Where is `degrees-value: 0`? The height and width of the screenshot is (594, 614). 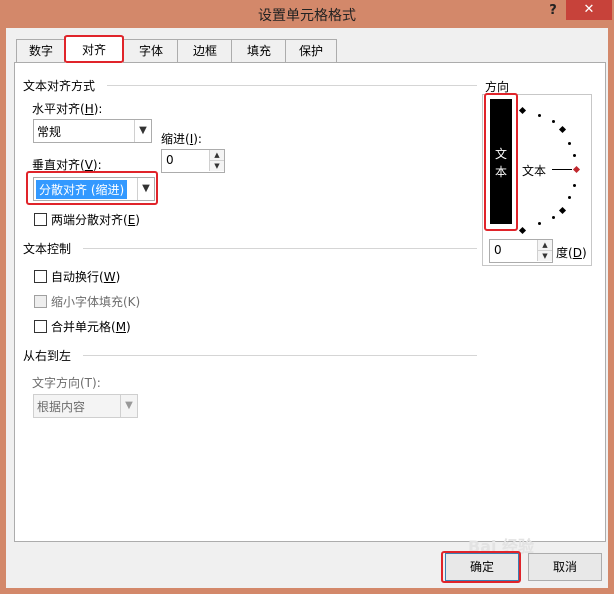 degrees-value: 0 is located at coordinates (498, 250).